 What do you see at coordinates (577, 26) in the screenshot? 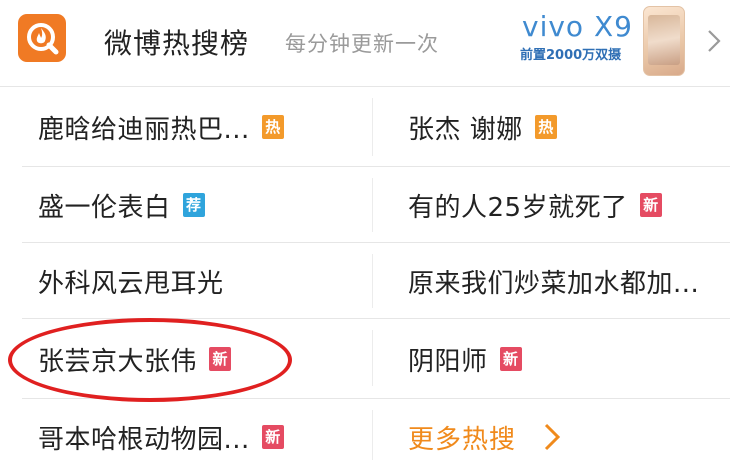
I see `ad-brand-text: vivo X9` at bounding box center [577, 26].